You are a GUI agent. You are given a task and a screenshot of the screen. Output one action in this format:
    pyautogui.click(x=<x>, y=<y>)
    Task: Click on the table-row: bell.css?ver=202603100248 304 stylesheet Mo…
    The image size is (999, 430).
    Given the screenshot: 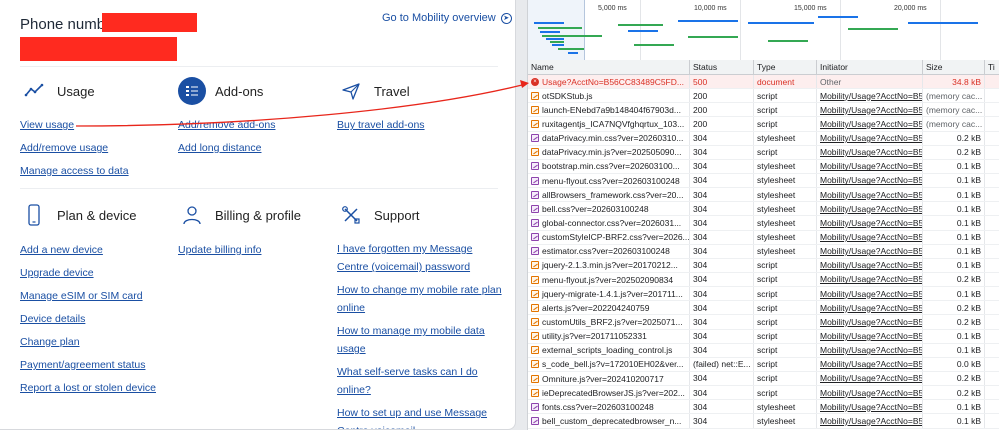 What is the action you would take?
    pyautogui.click(x=763, y=209)
    